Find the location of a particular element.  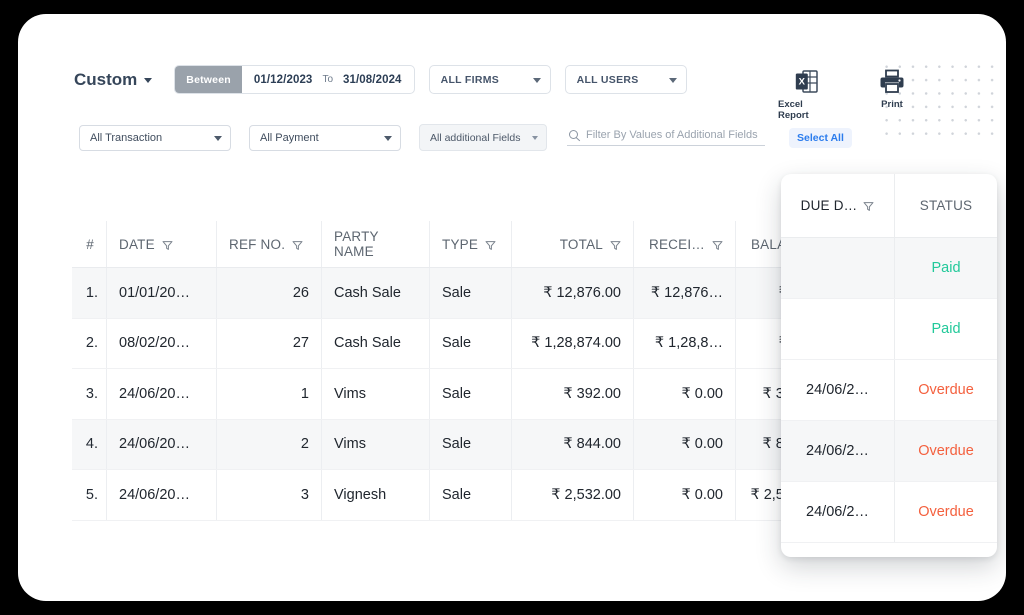

column-header-status: STATUS is located at coordinates (946, 205).